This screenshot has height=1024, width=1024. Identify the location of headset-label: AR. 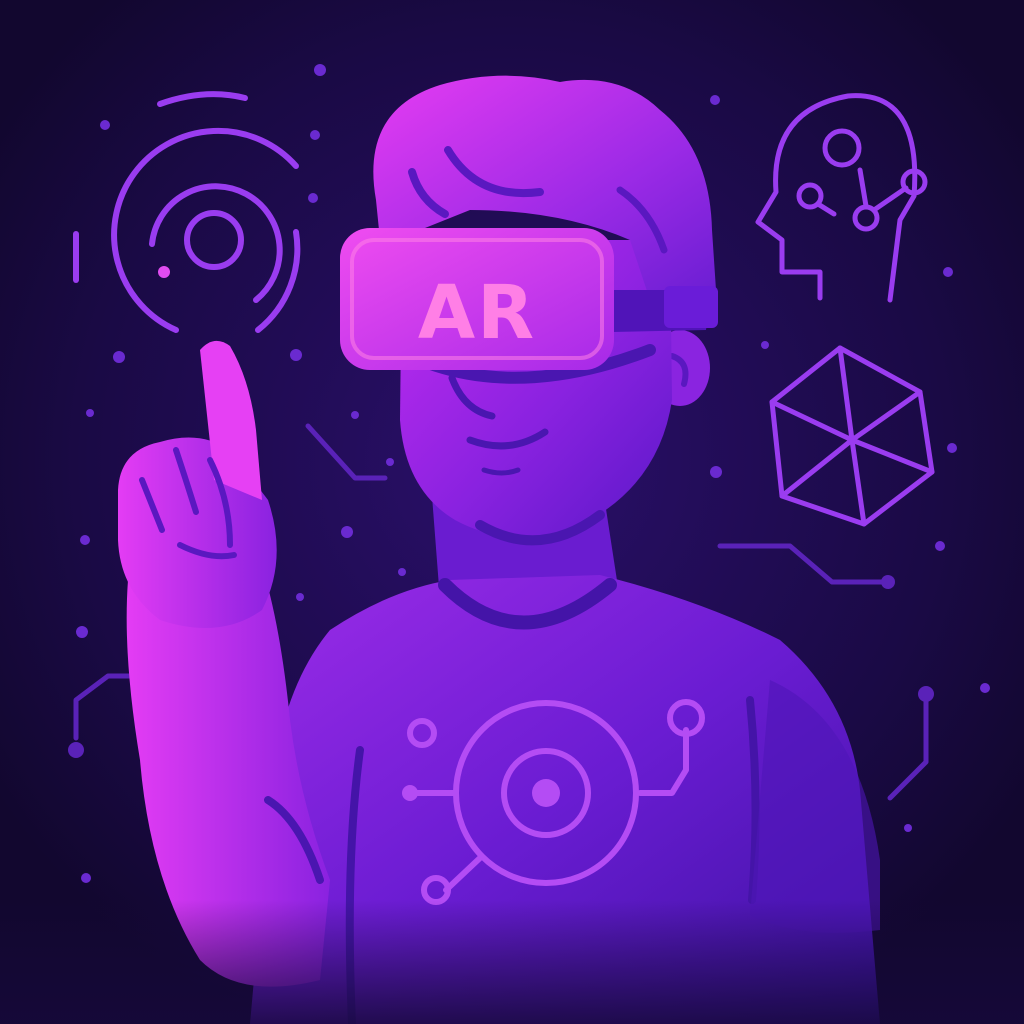
(477, 313).